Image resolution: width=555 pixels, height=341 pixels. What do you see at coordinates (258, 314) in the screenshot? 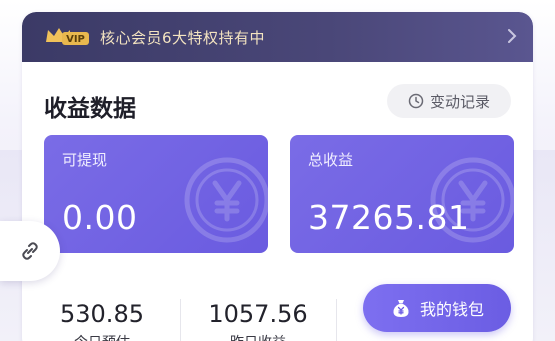
I see `yesterday-income-value: 1057.56` at bounding box center [258, 314].